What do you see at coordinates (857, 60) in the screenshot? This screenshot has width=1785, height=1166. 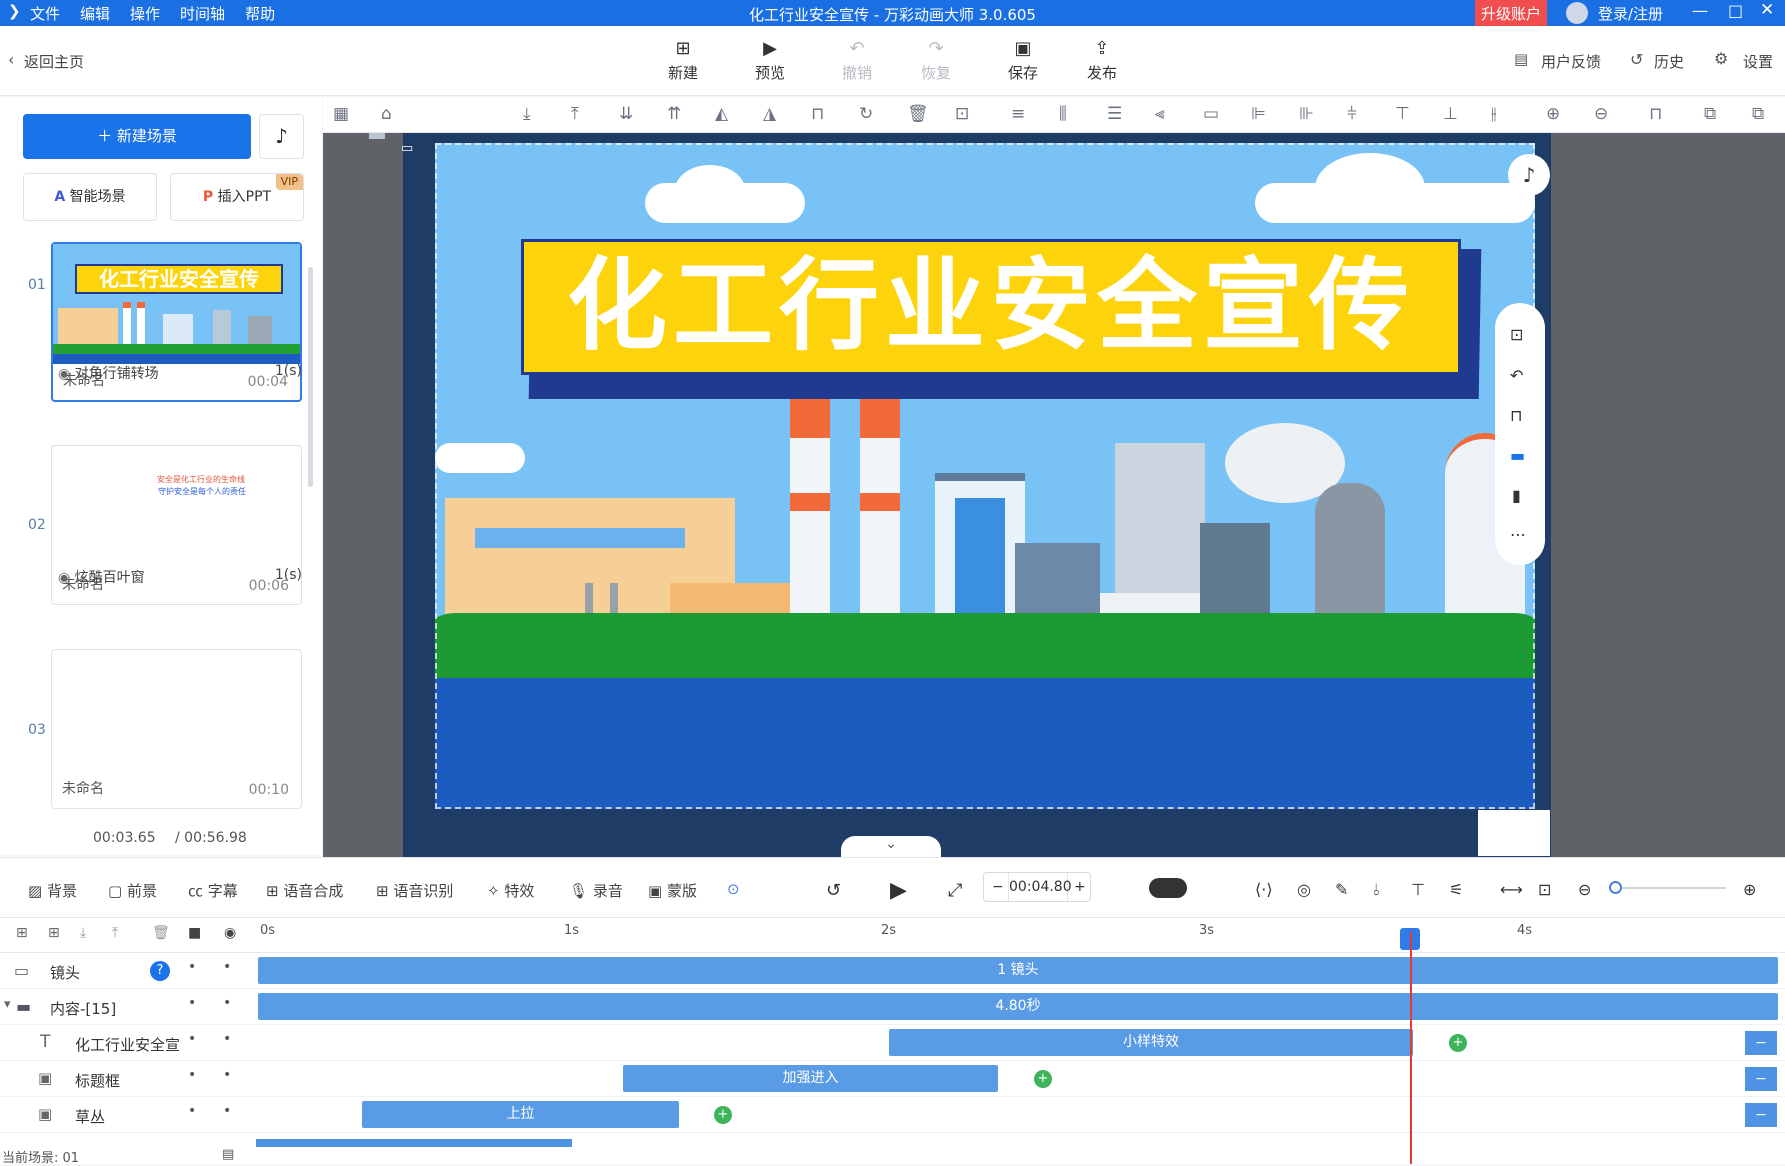 I see `undo-button: ↶ 撤销` at bounding box center [857, 60].